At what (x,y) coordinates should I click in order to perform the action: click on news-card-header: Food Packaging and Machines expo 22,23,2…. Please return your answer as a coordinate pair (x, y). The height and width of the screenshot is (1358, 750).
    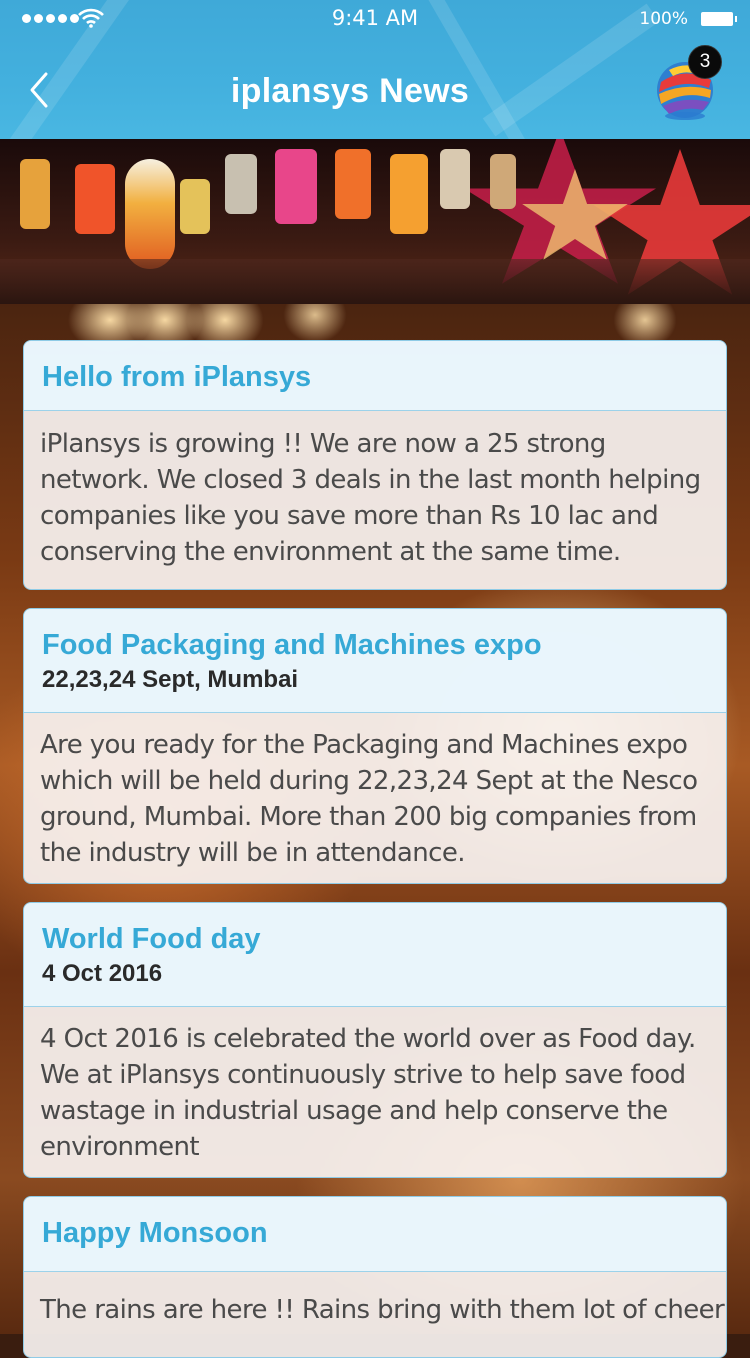
    Looking at the image, I should click on (375, 661).